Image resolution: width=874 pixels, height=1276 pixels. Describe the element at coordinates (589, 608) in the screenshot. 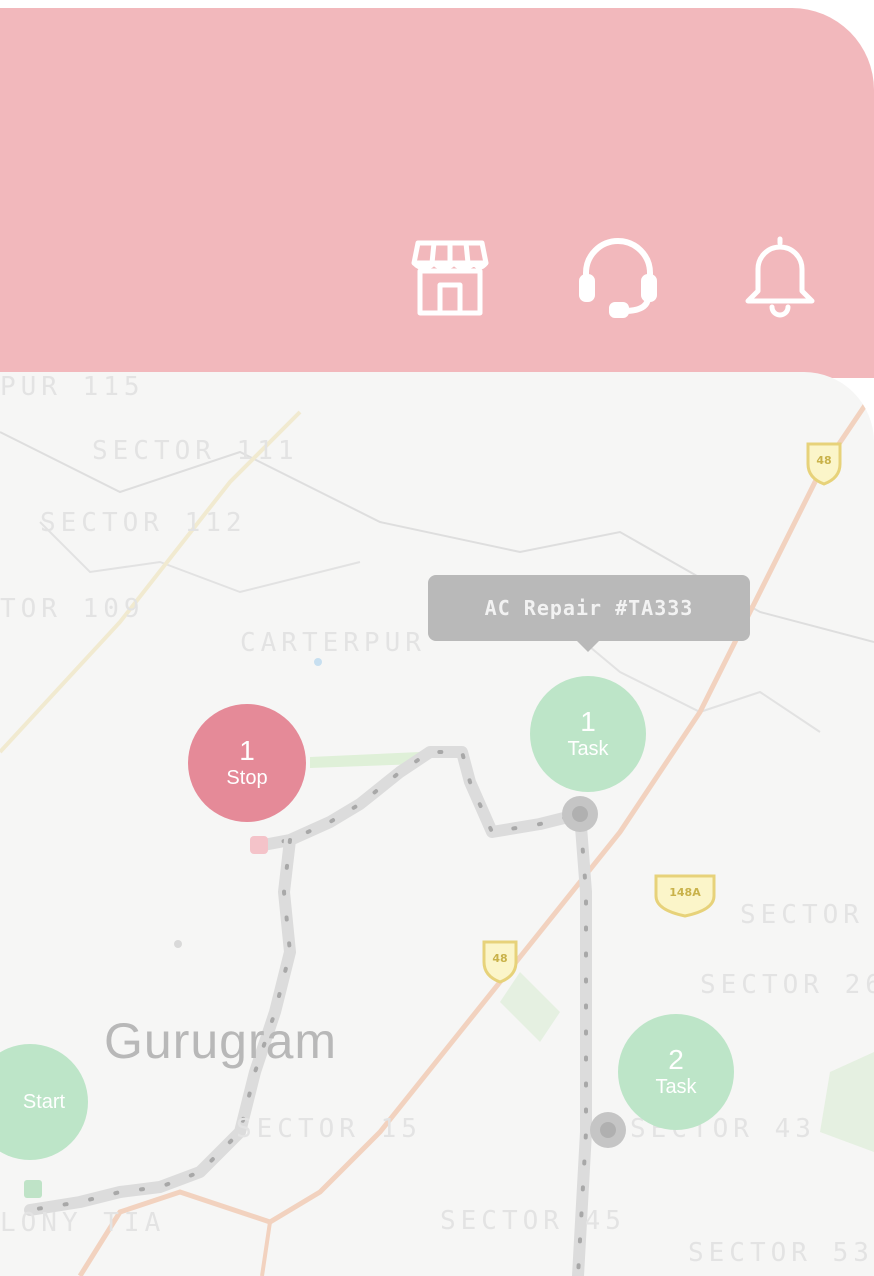

I see `task-tooltip: AC Repair #TA333` at that location.